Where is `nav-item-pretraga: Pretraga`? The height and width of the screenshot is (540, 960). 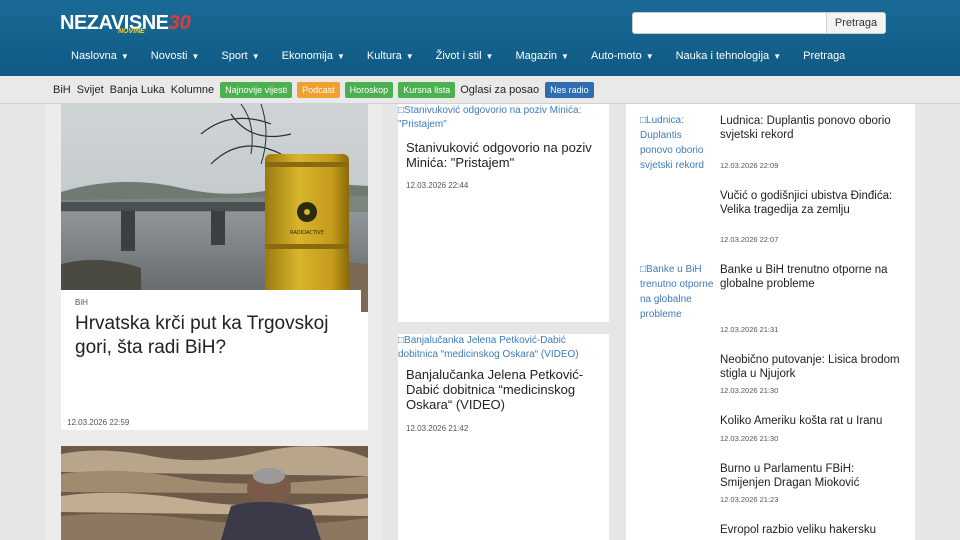
nav-item-pretraga: Pretraga is located at coordinates (824, 56).